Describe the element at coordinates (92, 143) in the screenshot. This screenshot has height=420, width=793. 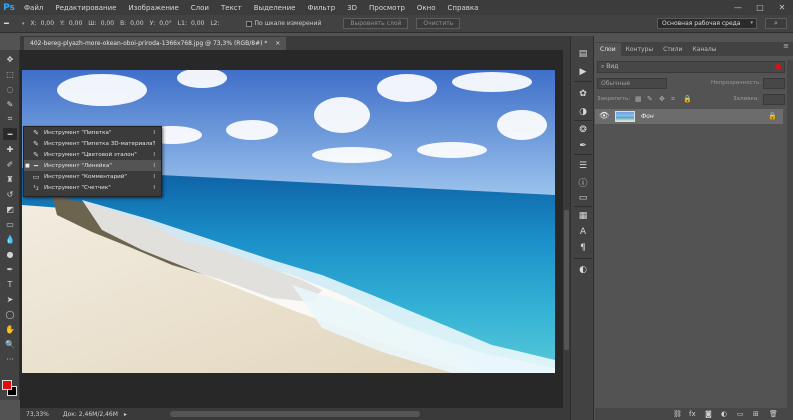
I see `flyout-item-3d-eyedropper: ✎ Инструмент "Пипетка 3D-материала" I` at that location.